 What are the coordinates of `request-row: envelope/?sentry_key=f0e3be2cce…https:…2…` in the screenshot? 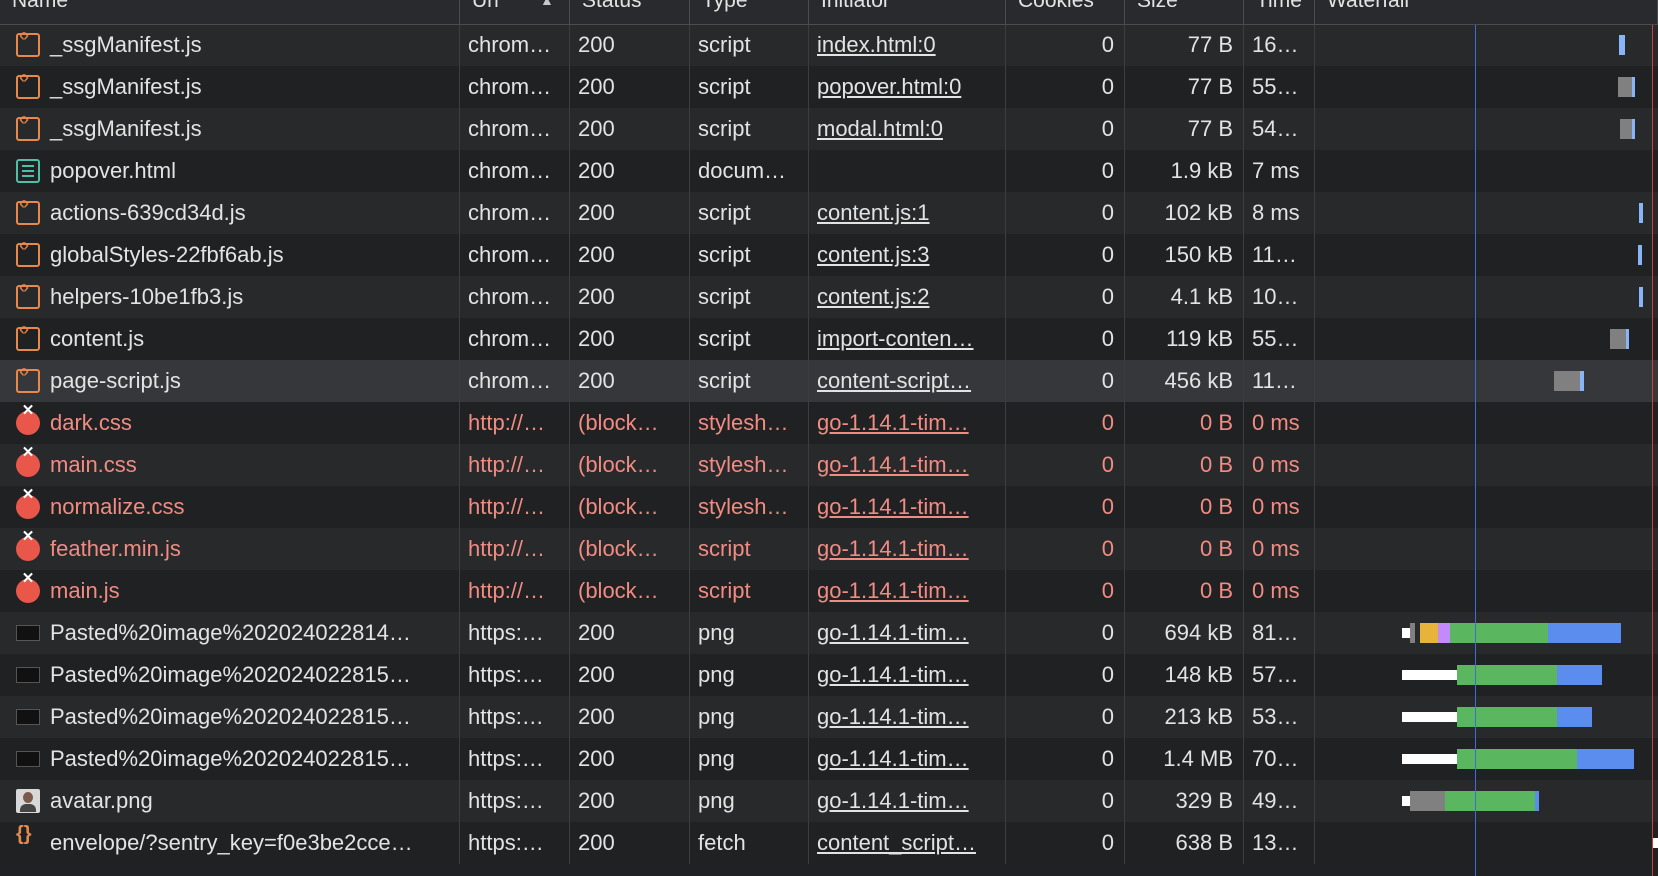 It's located at (829, 843).